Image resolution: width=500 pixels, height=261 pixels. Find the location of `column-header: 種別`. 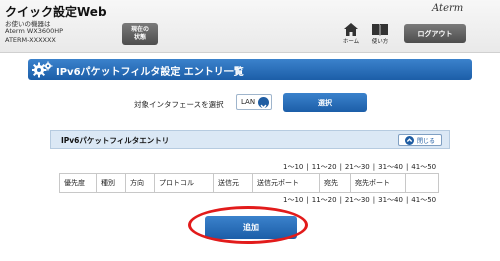

column-header: 種別 is located at coordinates (111, 183).